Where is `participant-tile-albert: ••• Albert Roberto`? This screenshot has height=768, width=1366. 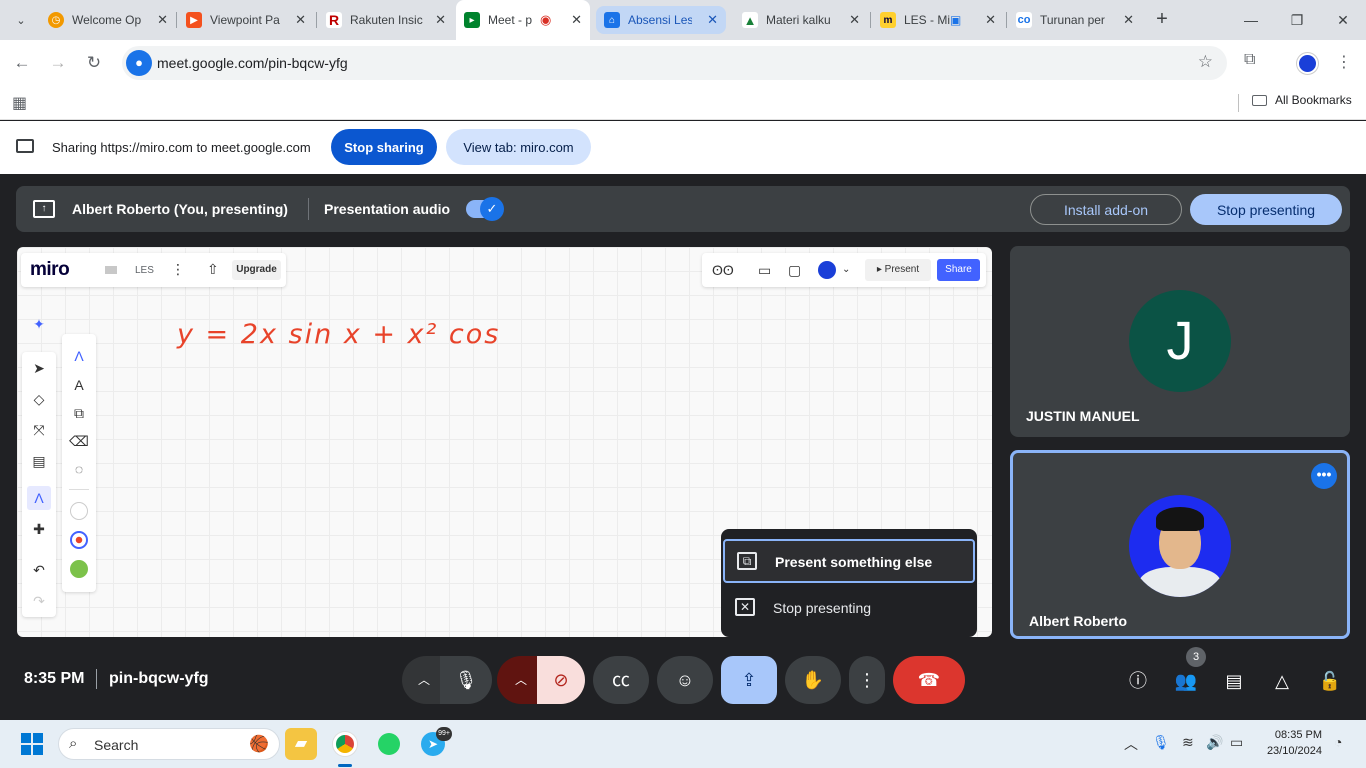 participant-tile-albert: ••• Albert Roberto is located at coordinates (1180, 544).